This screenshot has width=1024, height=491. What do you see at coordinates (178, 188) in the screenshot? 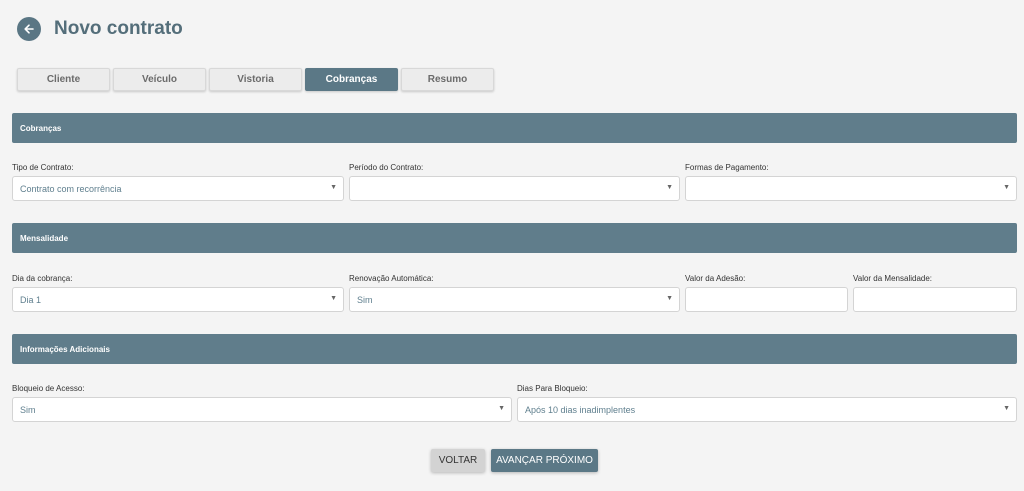
I see `tipo-contrato-select: Contrato com recorrência ▼` at bounding box center [178, 188].